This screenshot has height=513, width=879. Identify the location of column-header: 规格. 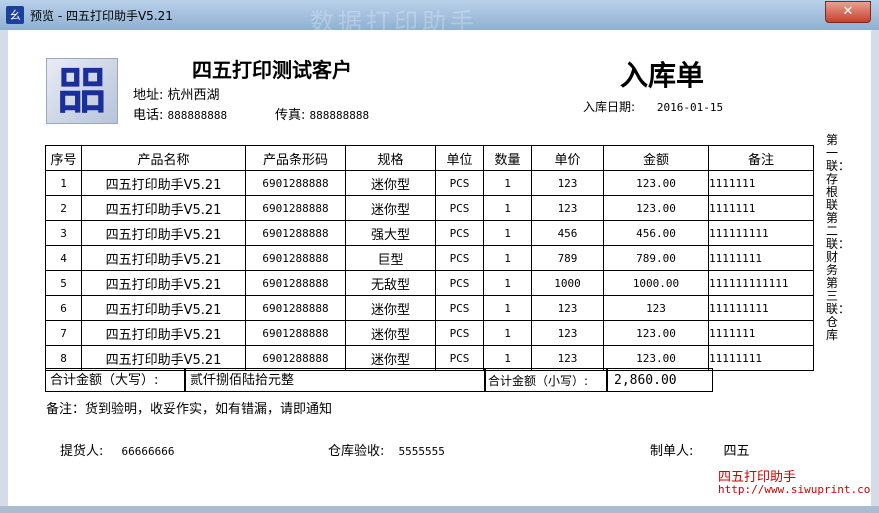
(390, 158).